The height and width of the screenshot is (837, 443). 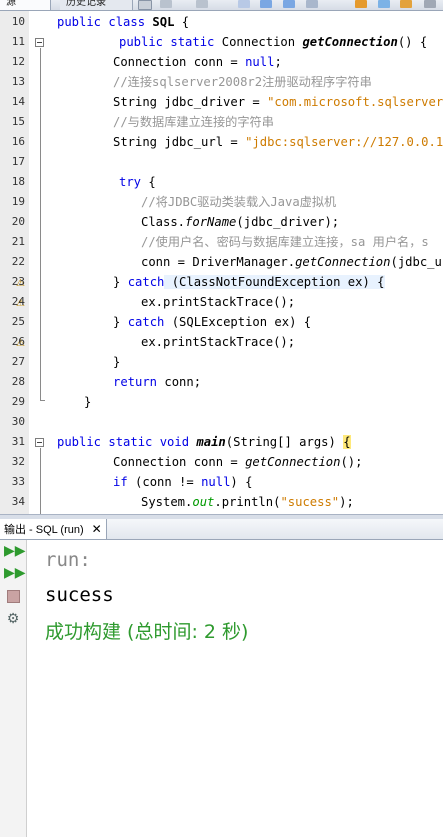 What do you see at coordinates (18, 61) in the screenshot?
I see `line-number: 12` at bounding box center [18, 61].